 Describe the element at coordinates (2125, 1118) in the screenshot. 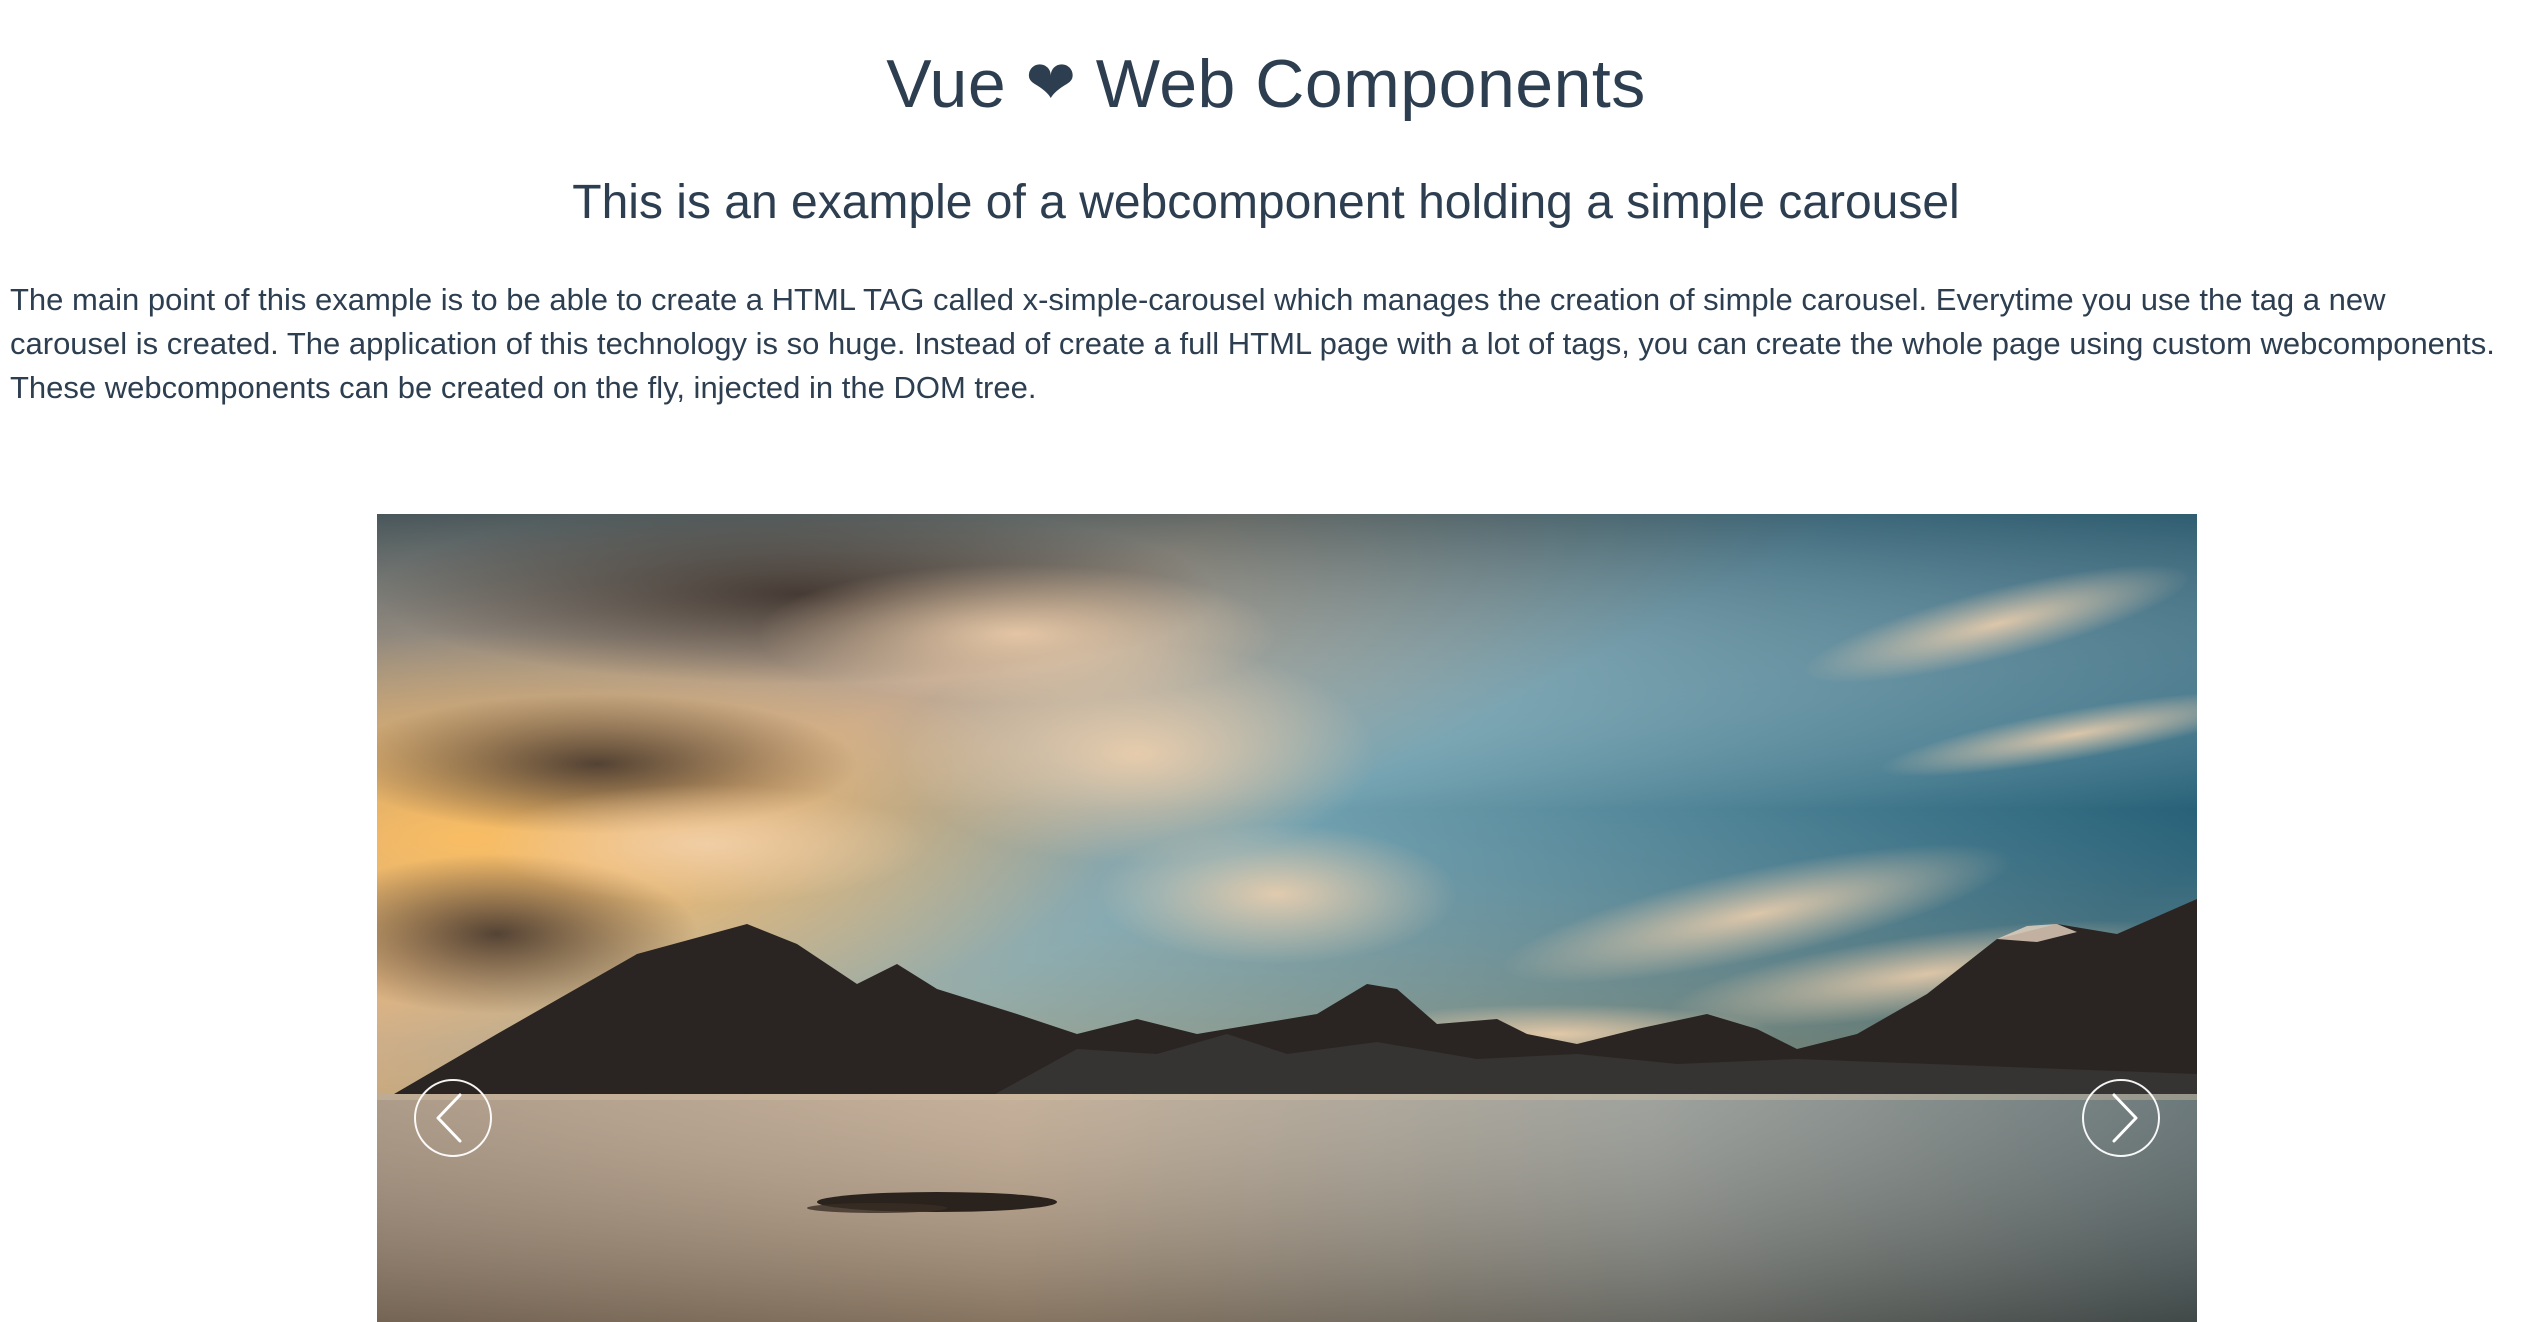

I see `chevron-right-icon` at that location.